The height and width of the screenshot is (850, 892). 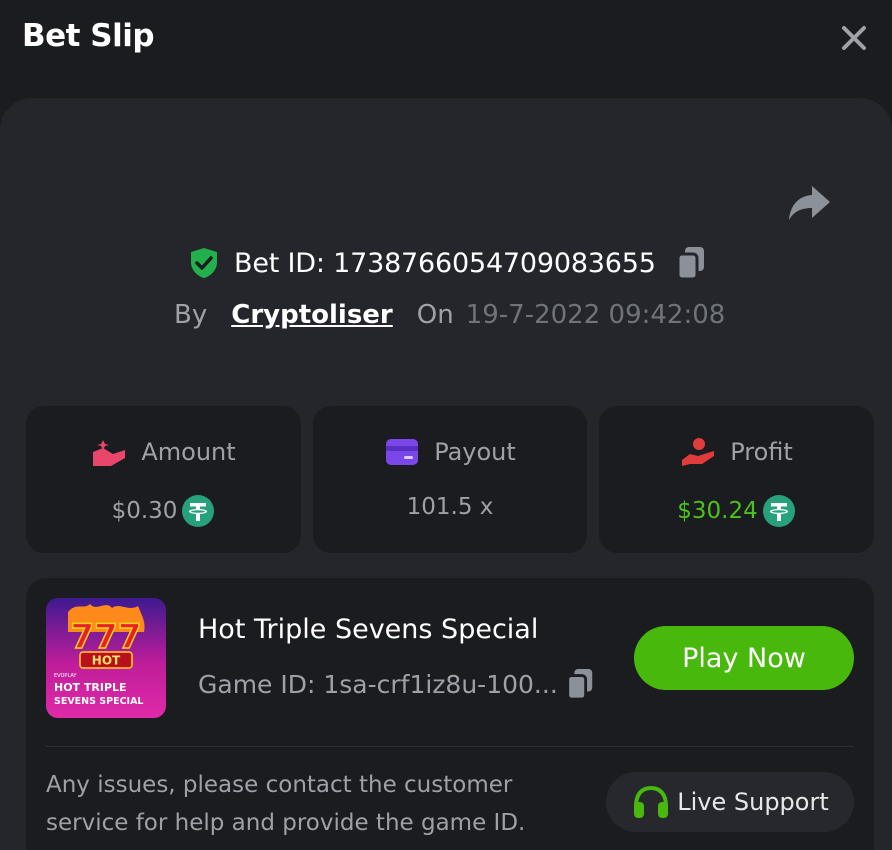 I want to click on divider, so click(x=450, y=746).